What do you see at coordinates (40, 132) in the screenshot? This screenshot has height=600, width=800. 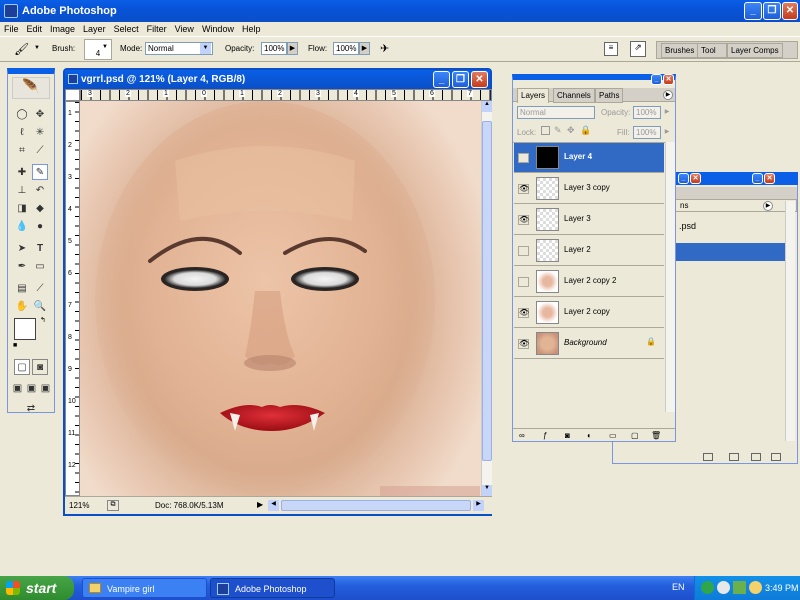 I see `magic-wand-tool-icon: ✳` at bounding box center [40, 132].